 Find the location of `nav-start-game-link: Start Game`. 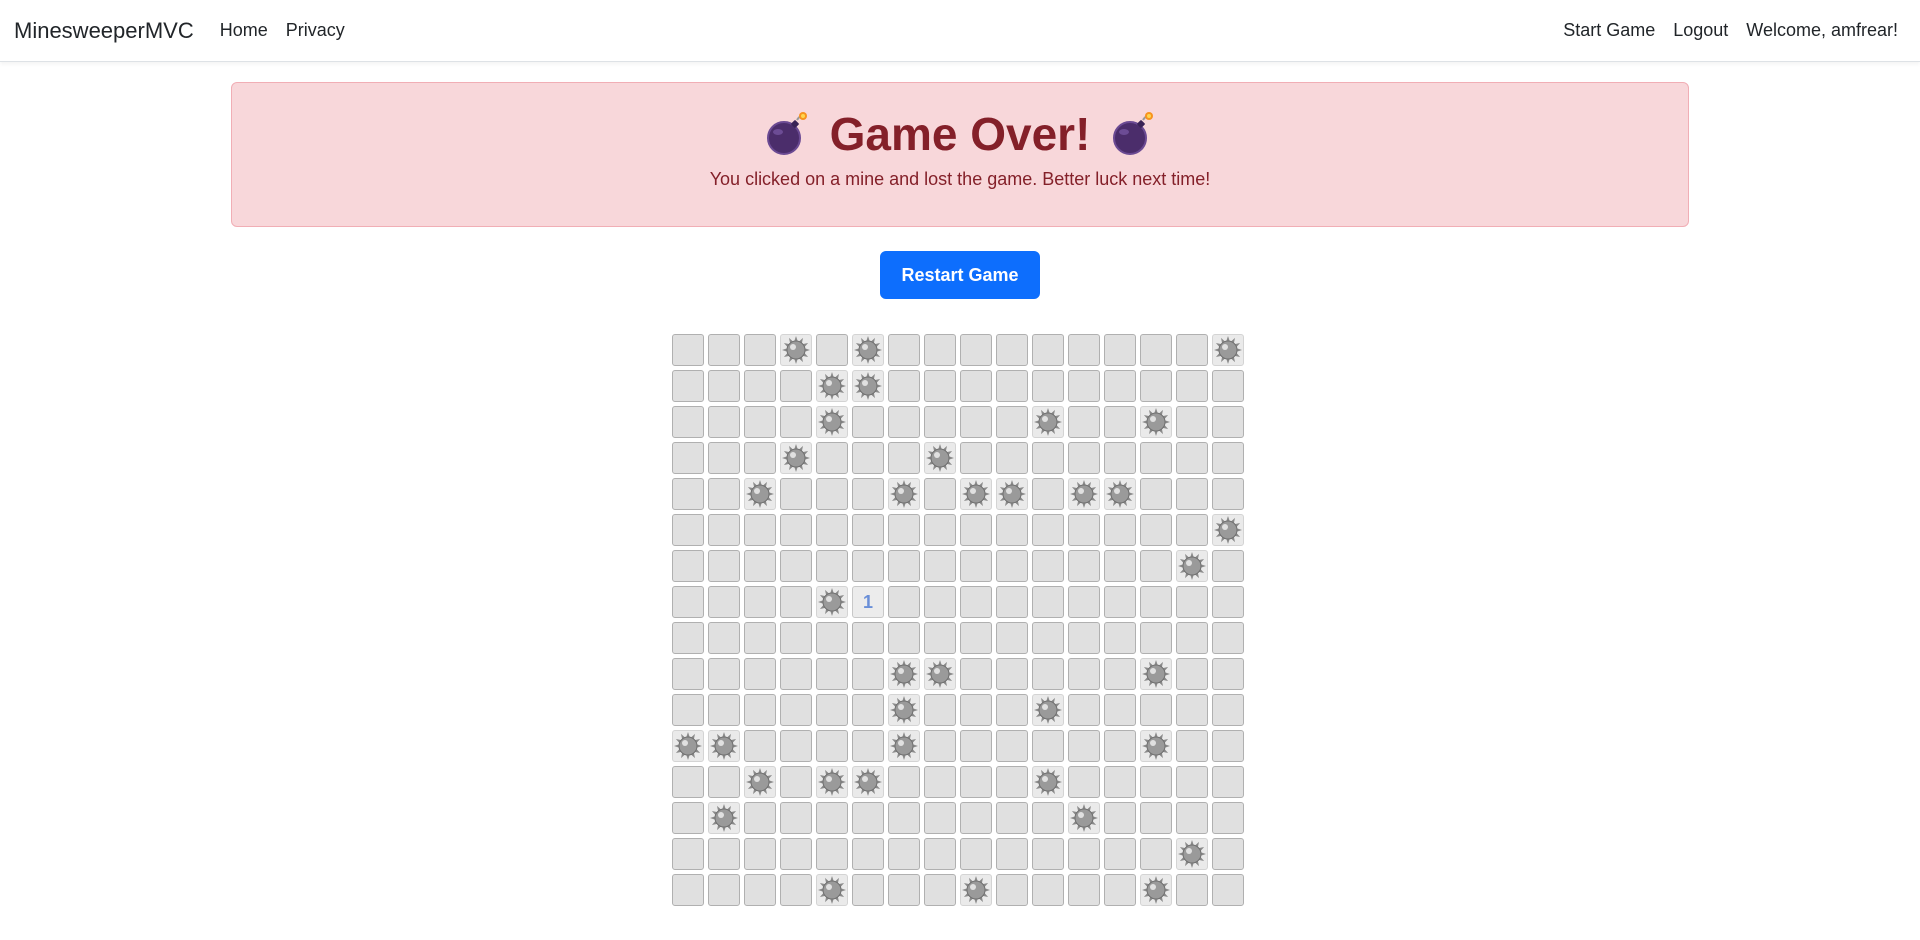

nav-start-game-link: Start Game is located at coordinates (1609, 30).